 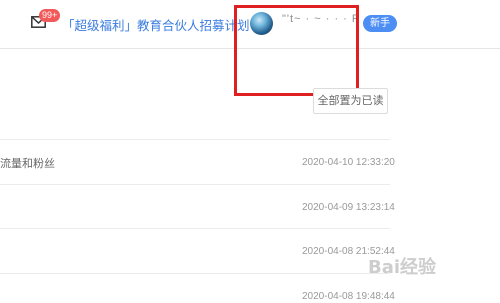 I want to click on message-text: 流量和粉丝, so click(x=27, y=163).